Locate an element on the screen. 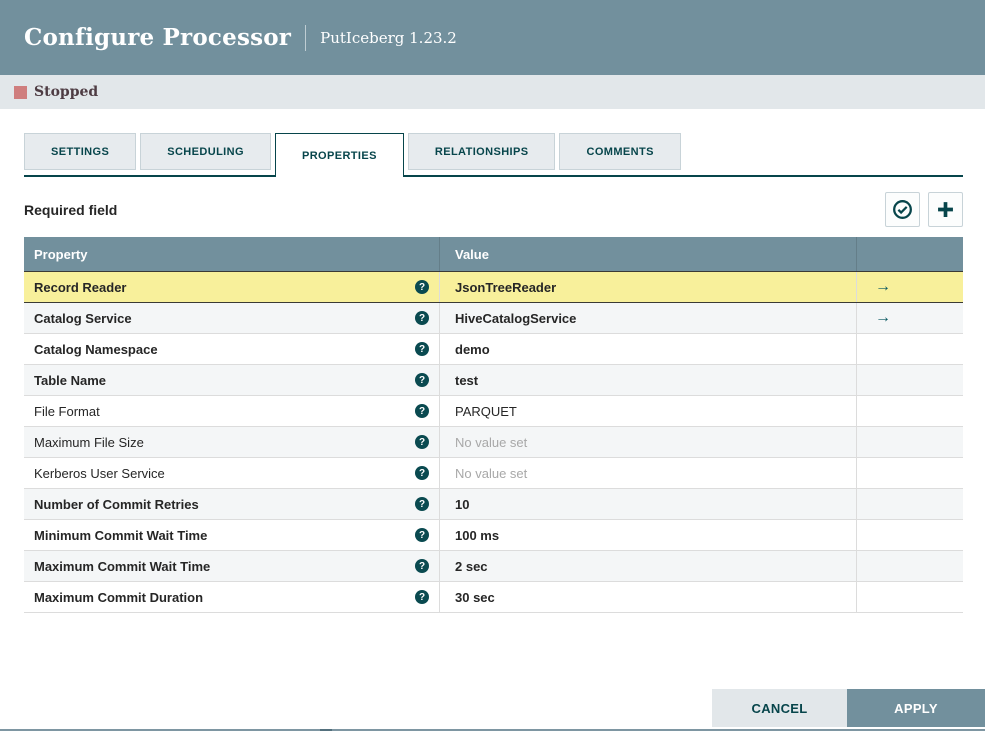 Image resolution: width=985 pixels, height=731 pixels. table-row: Catalog Namespace ? demo is located at coordinates (493, 349).